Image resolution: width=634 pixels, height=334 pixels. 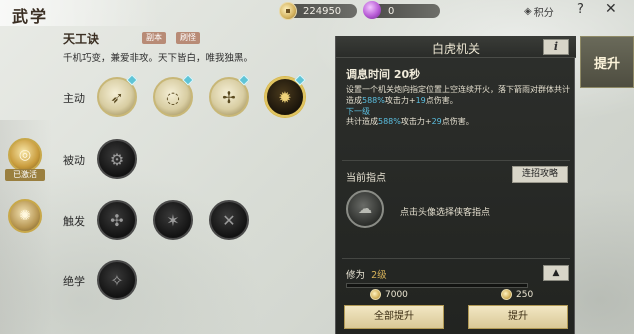 What do you see at coordinates (25, 175) in the screenshot?
I see `activated-label: 已激活` at bounding box center [25, 175].